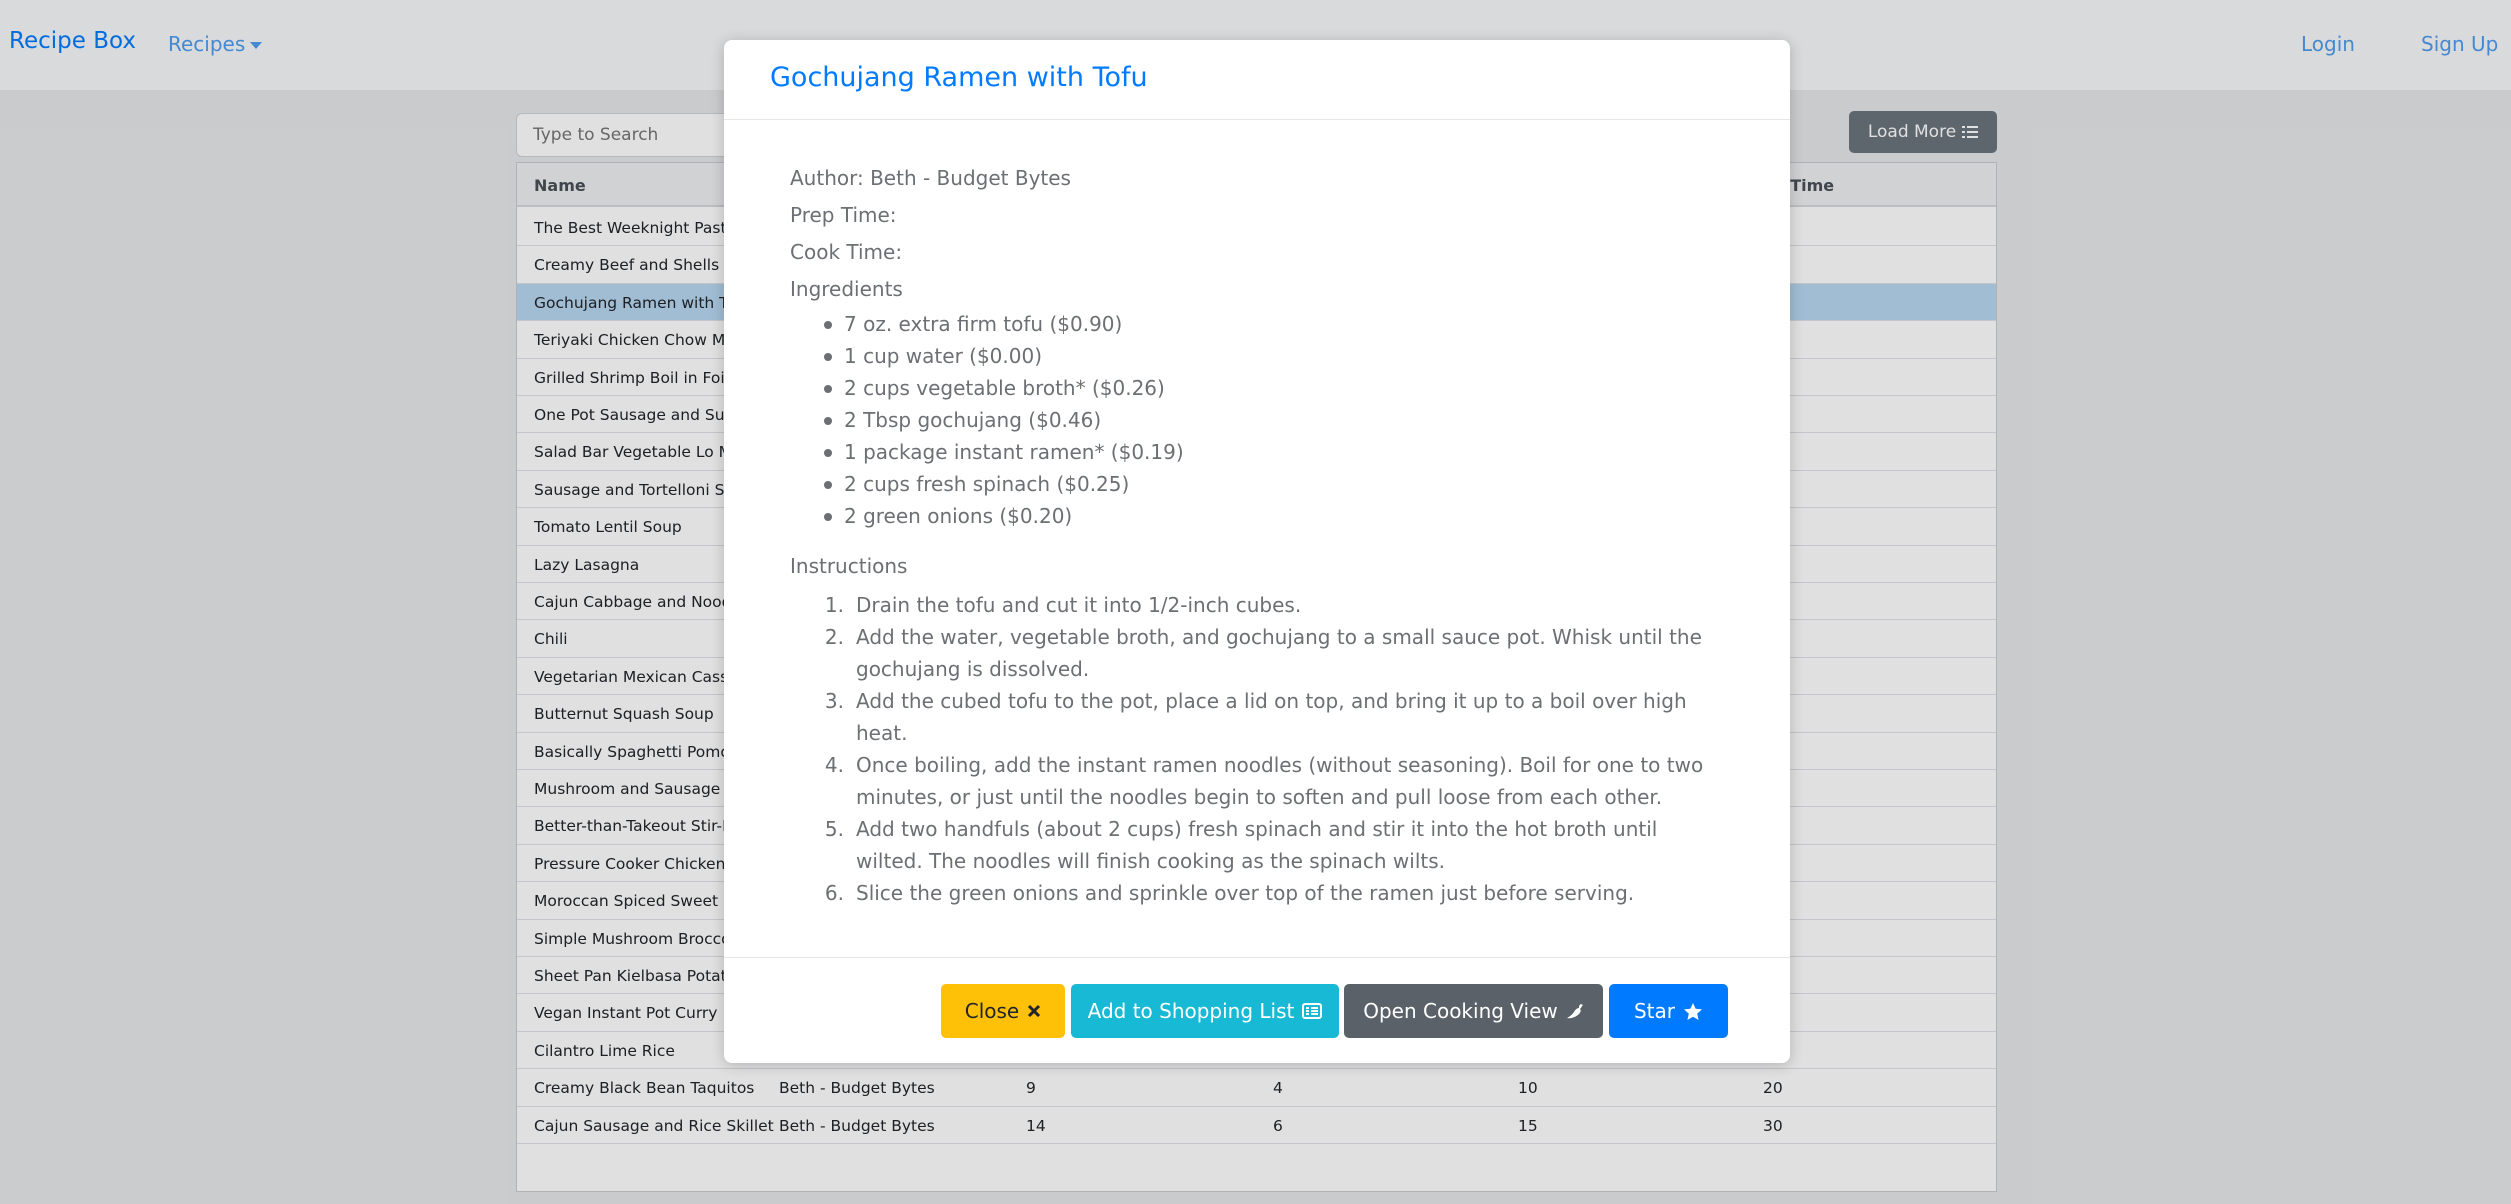 The width and height of the screenshot is (2511, 1204). Describe the element at coordinates (1277, 324) in the screenshot. I see `ingredient-item: 7 oz. extra firm tofu ($0.90)` at that location.